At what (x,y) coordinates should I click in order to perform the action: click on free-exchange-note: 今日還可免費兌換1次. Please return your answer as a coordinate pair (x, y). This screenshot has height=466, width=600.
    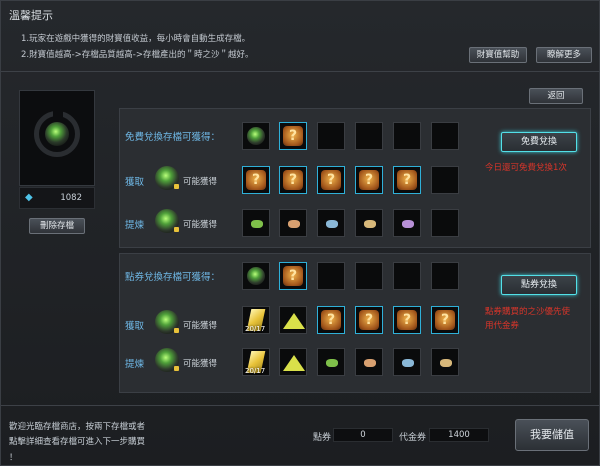
    Looking at the image, I should click on (526, 168).